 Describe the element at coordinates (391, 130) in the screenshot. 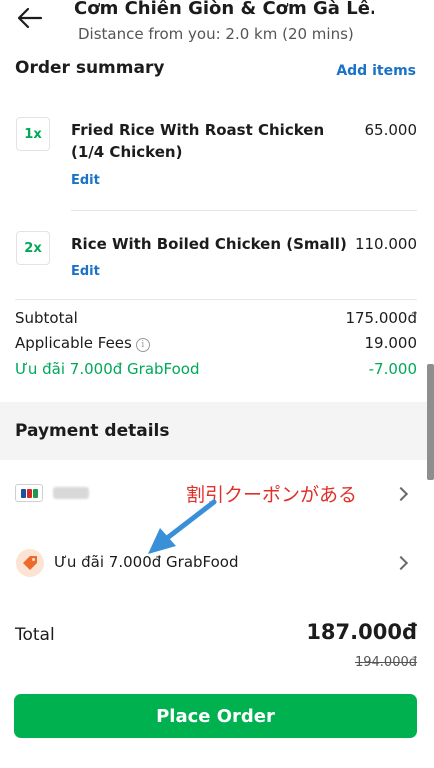

I see `item-price: 65.000` at that location.